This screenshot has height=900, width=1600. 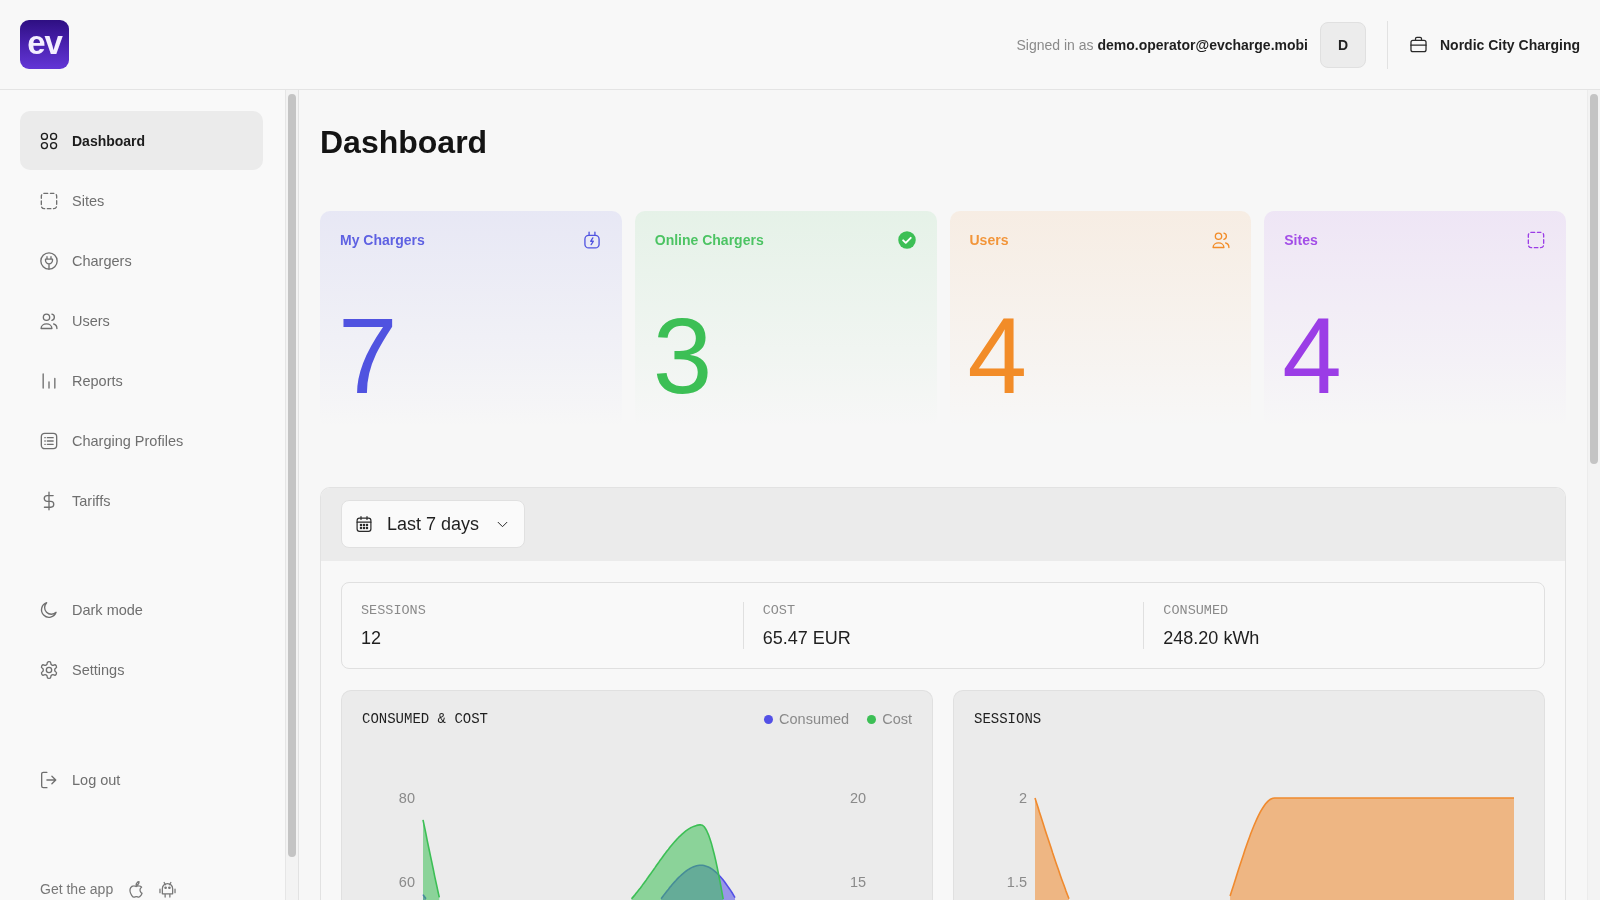 What do you see at coordinates (49, 669) in the screenshot?
I see `settings-icon` at bounding box center [49, 669].